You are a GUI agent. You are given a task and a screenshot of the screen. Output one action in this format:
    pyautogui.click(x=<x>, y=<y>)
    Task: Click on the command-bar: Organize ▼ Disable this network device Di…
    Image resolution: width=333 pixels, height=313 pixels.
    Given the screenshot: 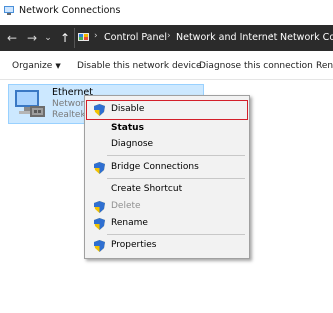 What is the action you would take?
    pyautogui.click(x=166, y=66)
    